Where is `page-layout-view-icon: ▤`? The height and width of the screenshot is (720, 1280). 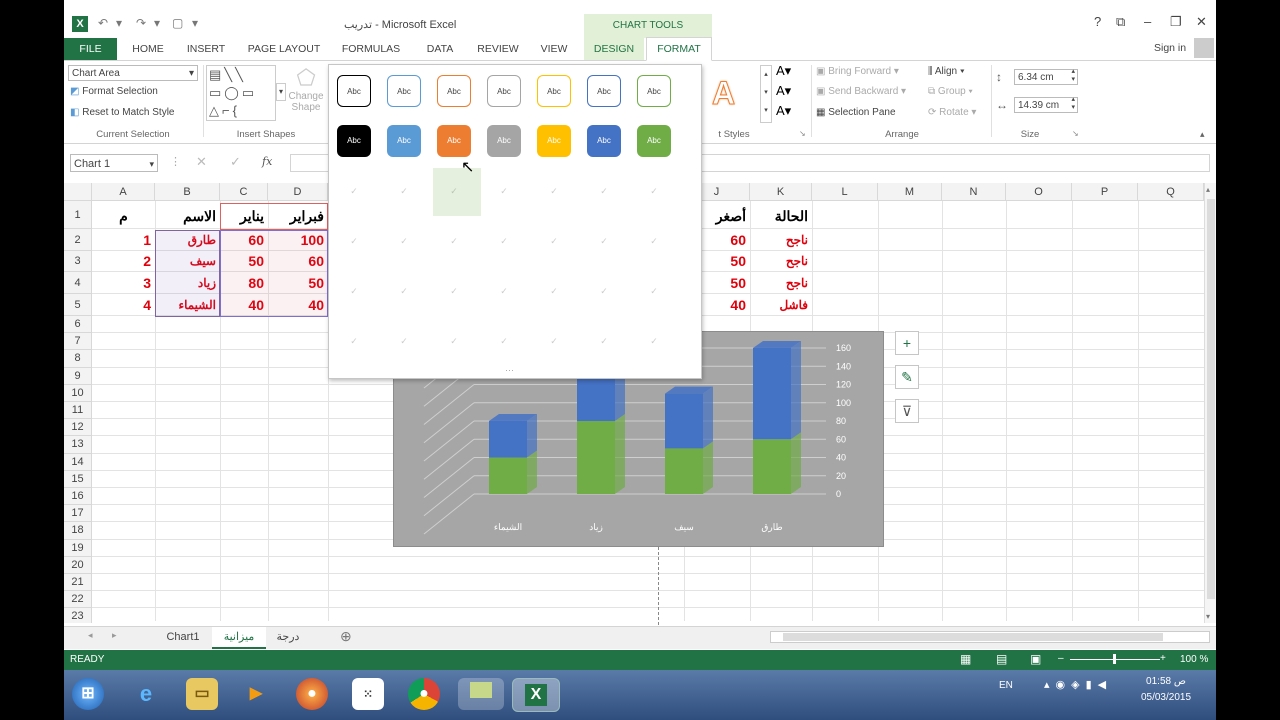 page-layout-view-icon: ▤ is located at coordinates (1001, 659).